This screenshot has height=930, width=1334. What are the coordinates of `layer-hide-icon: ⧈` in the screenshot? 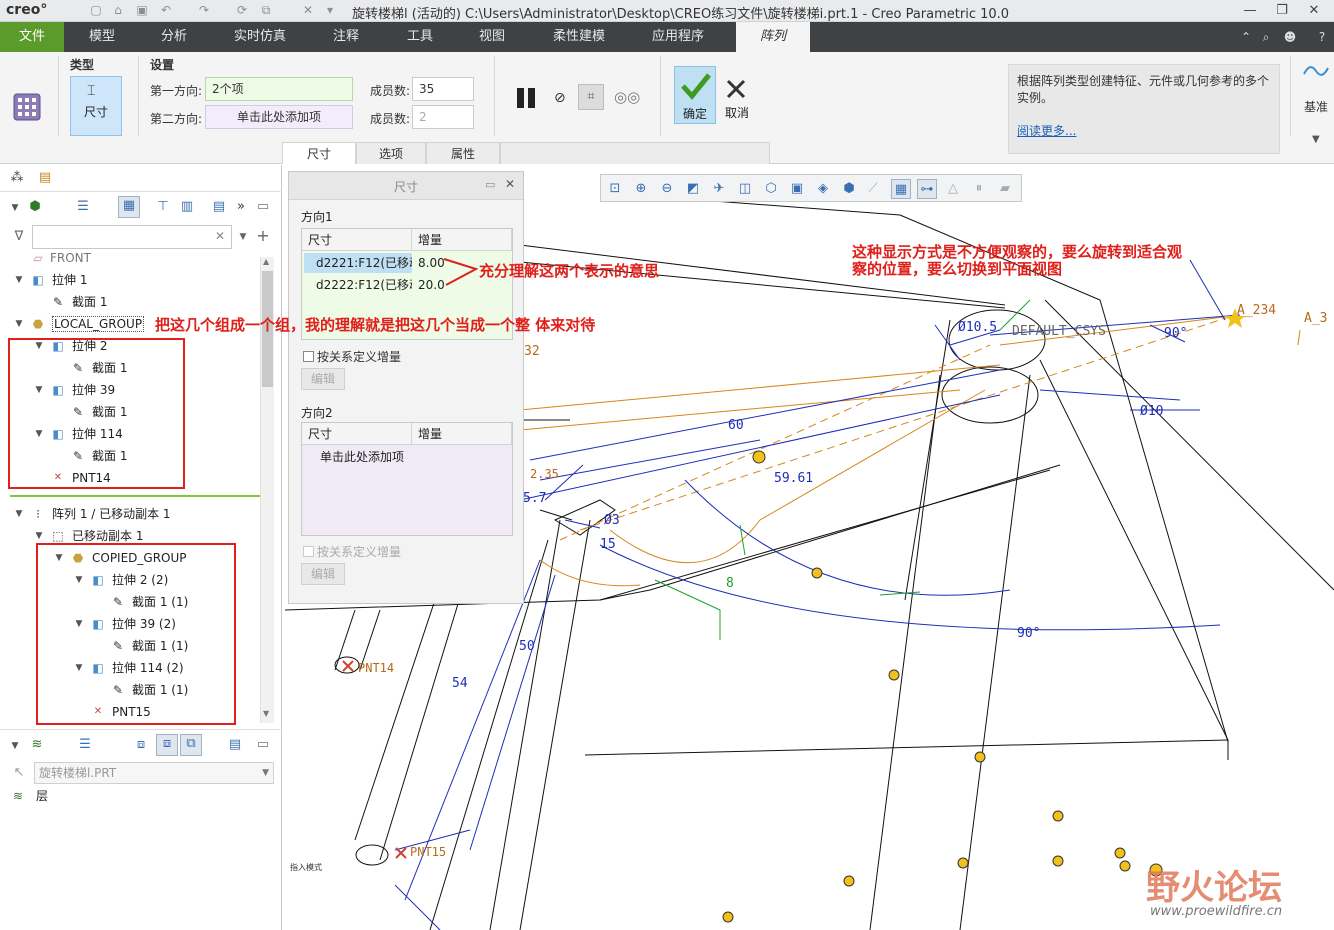 It's located at (167, 745).